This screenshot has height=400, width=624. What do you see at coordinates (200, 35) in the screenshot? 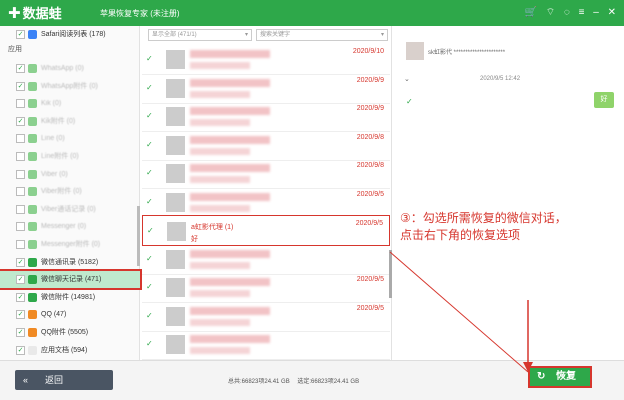
I see `filter-dropdown: 显示全部 (471/1) ▾` at bounding box center [200, 35].